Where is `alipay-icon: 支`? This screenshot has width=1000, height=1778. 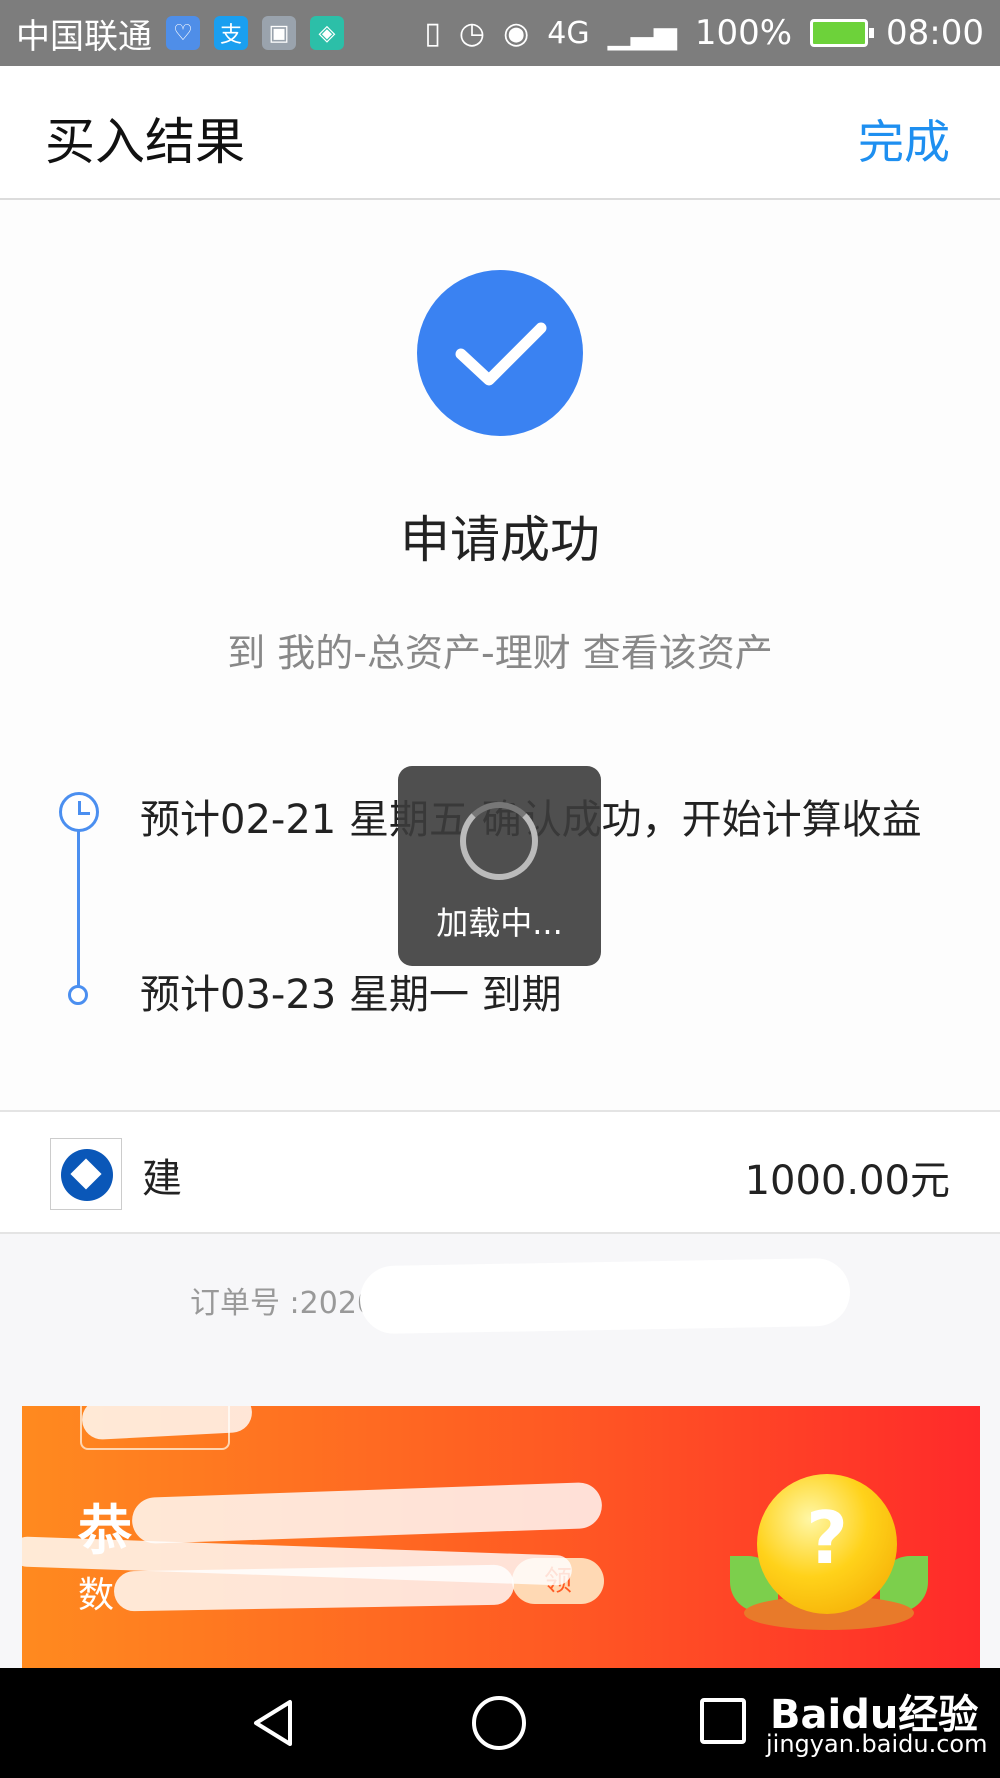
alipay-icon: 支 is located at coordinates (231, 33).